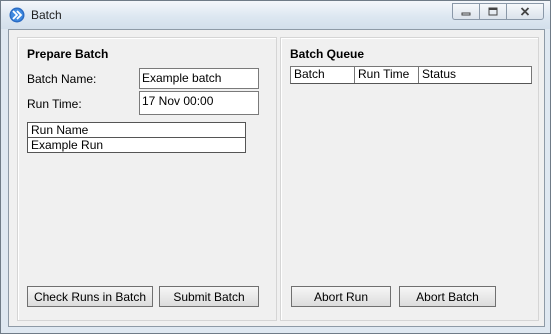 The width and height of the screenshot is (551, 334). Describe the element at coordinates (275, 15) in the screenshot. I see `title-bar: Batch` at that location.